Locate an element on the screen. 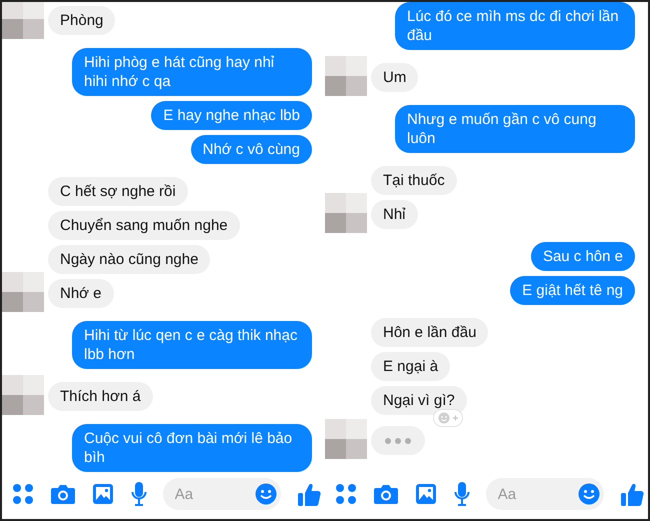 This screenshot has width=650, height=521. message-bubble: Ngày nào cũng nghe is located at coordinates (129, 259).